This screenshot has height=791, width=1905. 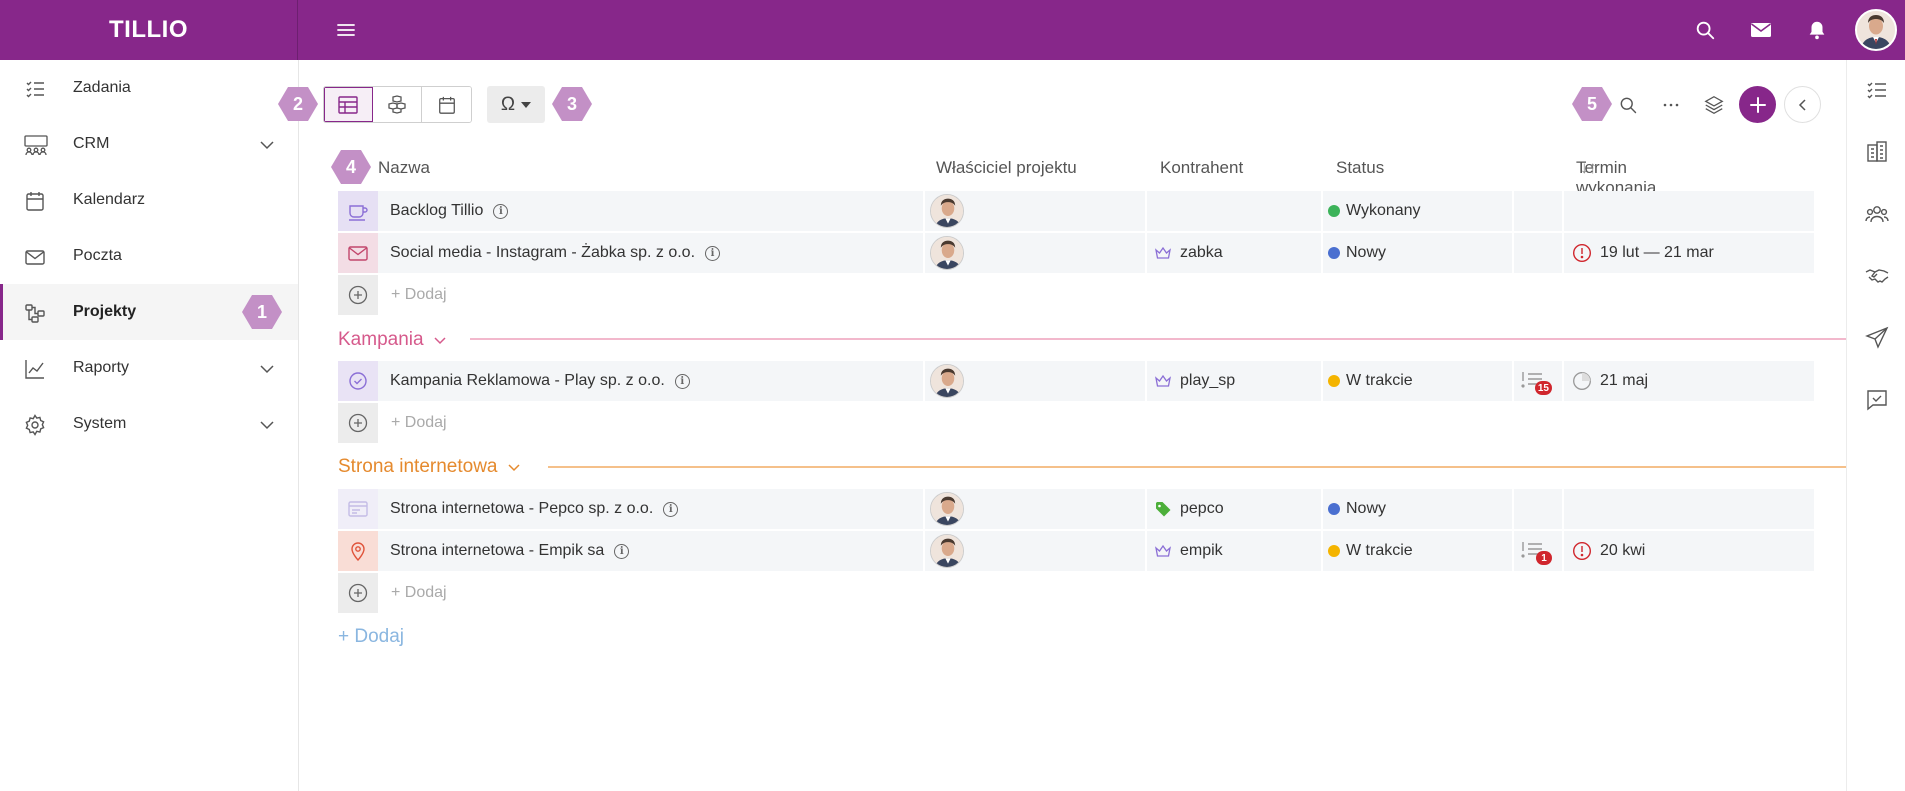 What do you see at coordinates (1006, 168) in the screenshot?
I see `column-header-owner: Właściciel projektu` at bounding box center [1006, 168].